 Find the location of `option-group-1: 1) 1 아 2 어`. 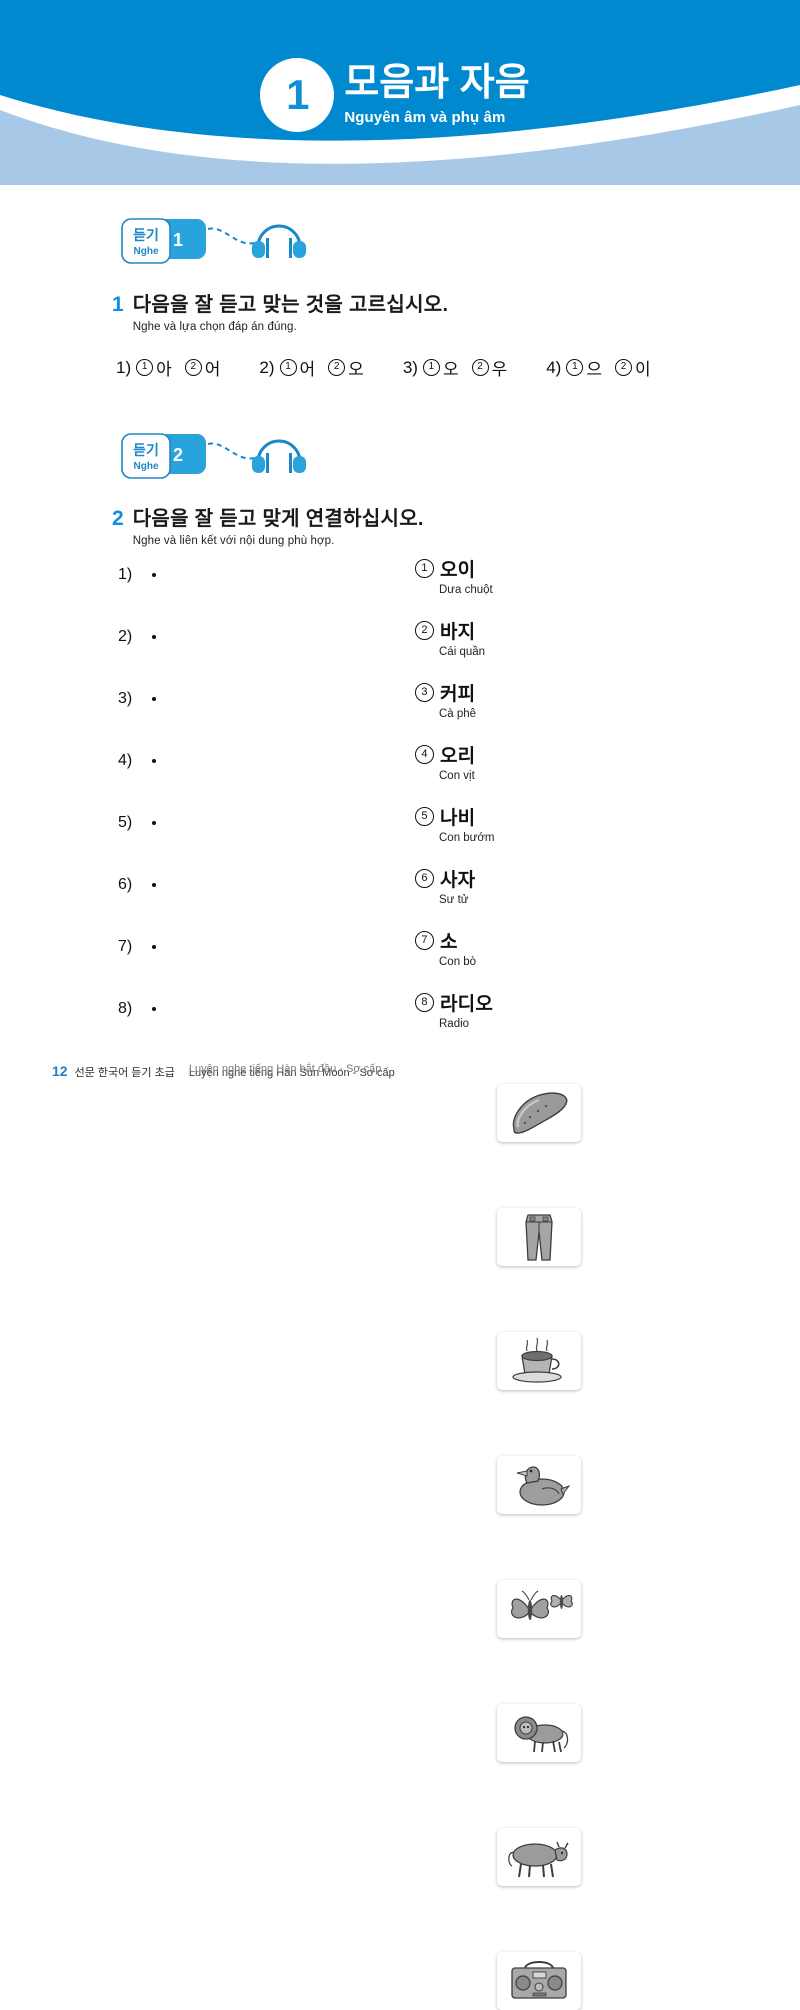

option-group-1: 1) 1 아 2 어 is located at coordinates (174, 367).